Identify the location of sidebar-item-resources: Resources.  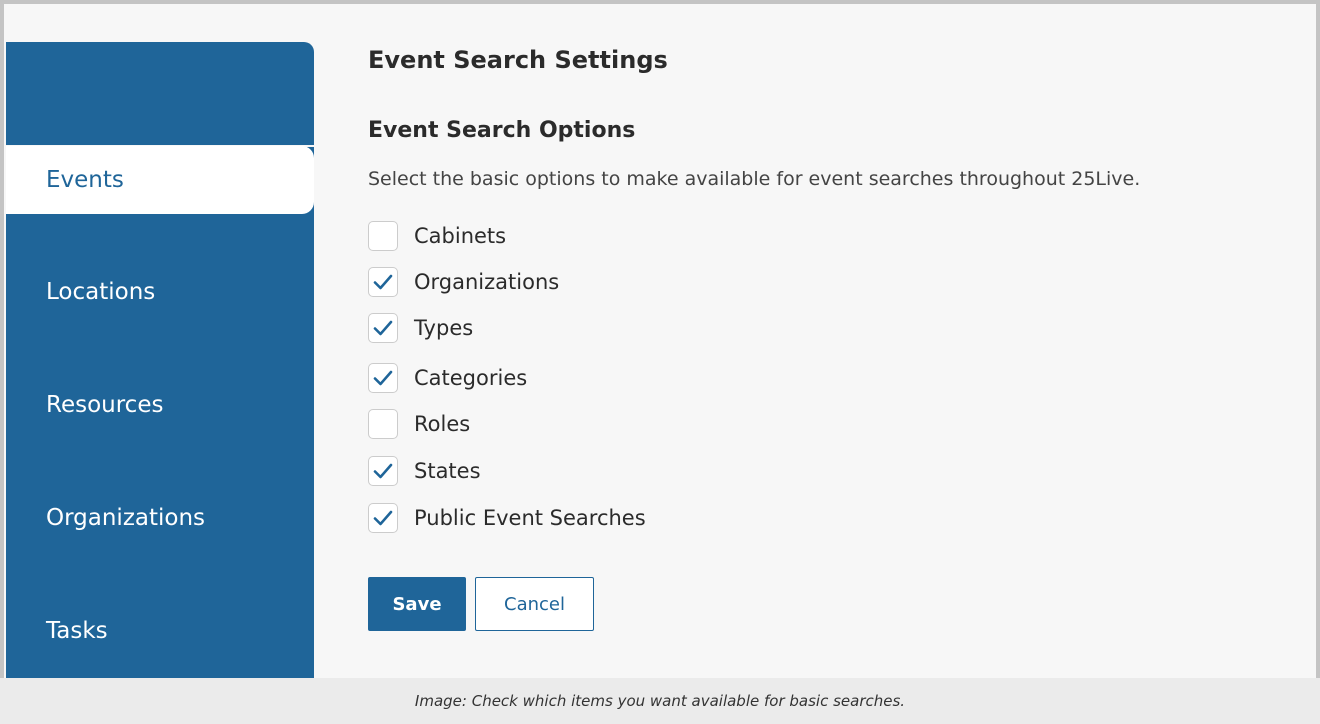
(160, 405).